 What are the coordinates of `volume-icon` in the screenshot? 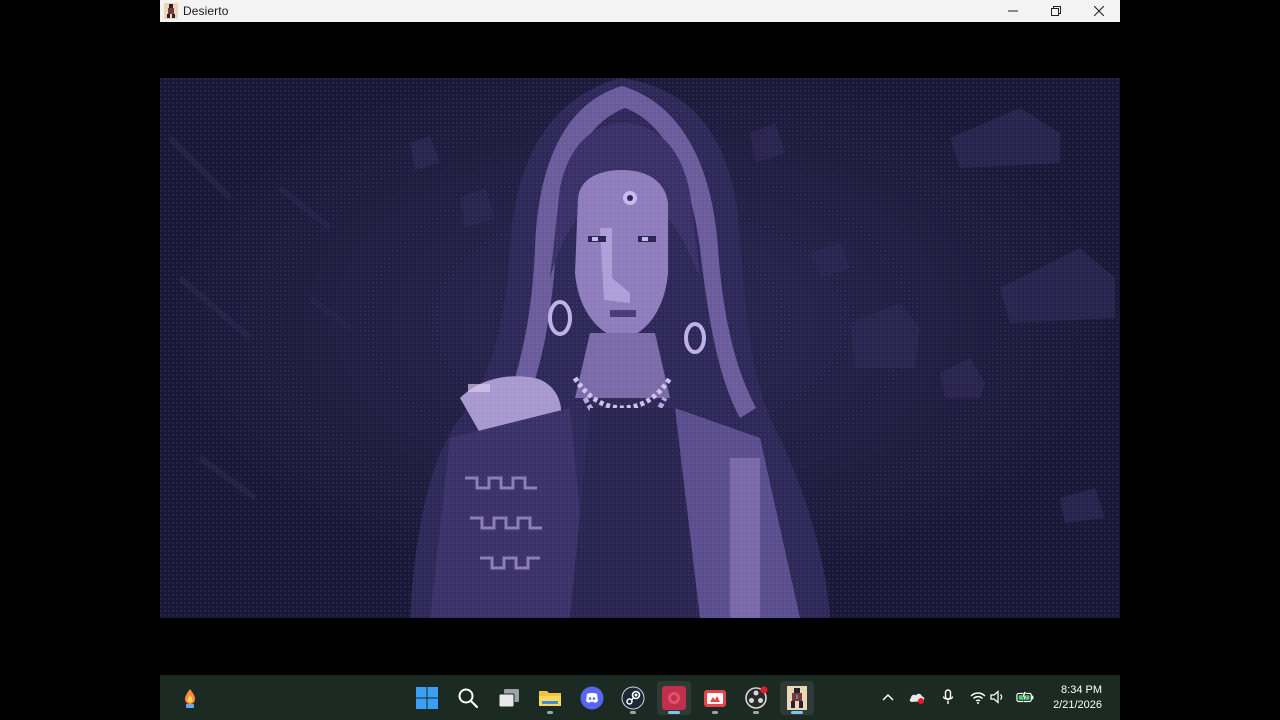 It's located at (996, 697).